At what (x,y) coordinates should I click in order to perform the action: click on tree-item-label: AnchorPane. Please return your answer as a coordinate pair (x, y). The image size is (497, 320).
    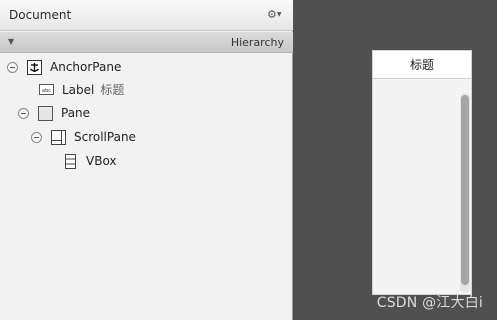
    Looking at the image, I should click on (86, 67).